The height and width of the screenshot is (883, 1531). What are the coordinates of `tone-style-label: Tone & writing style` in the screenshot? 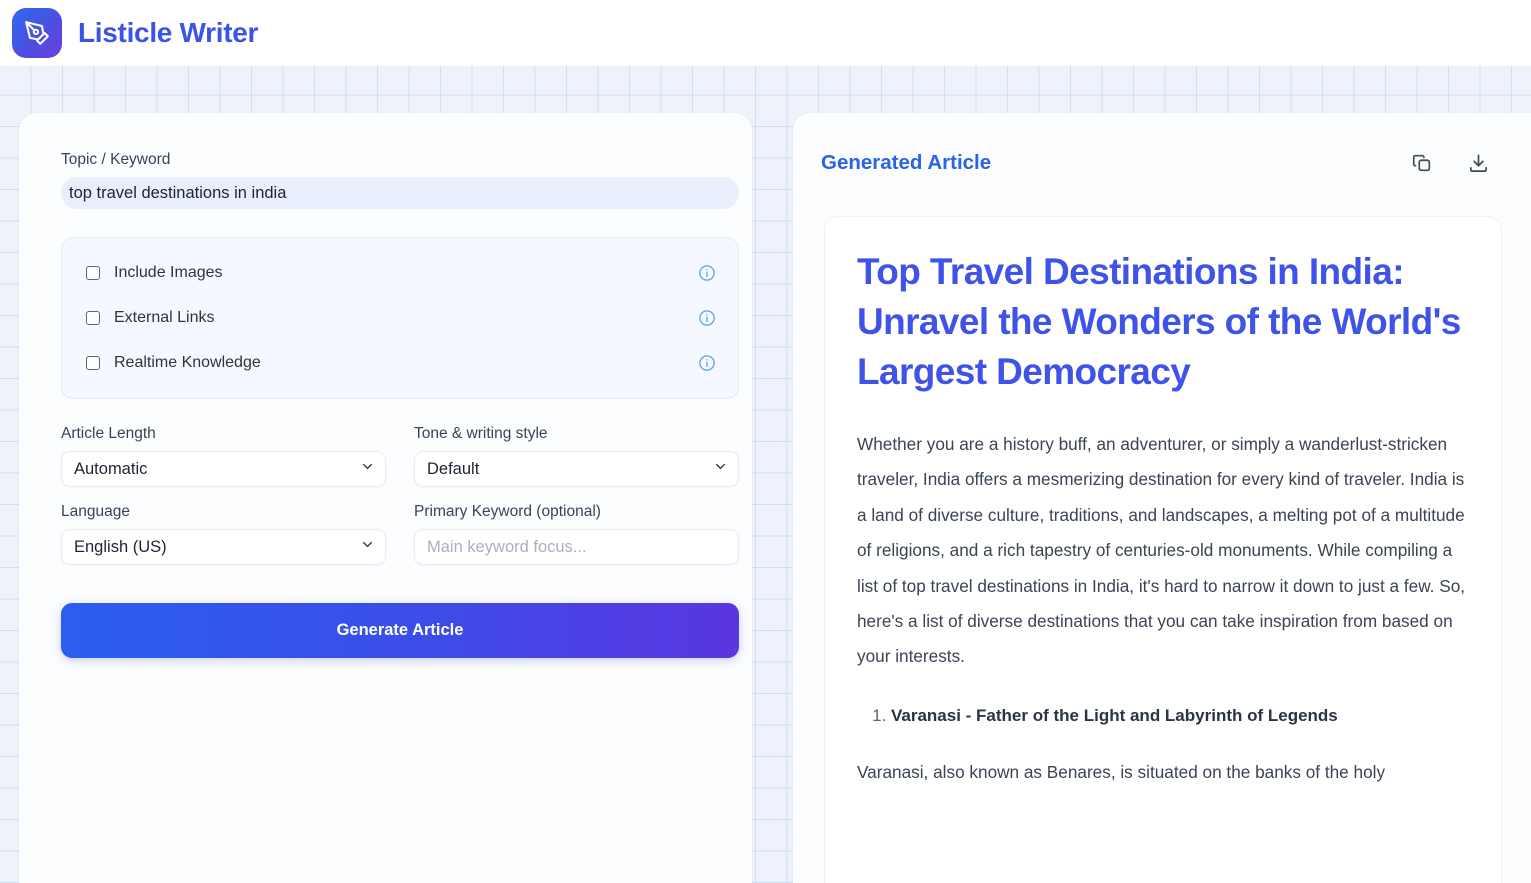 It's located at (481, 433).